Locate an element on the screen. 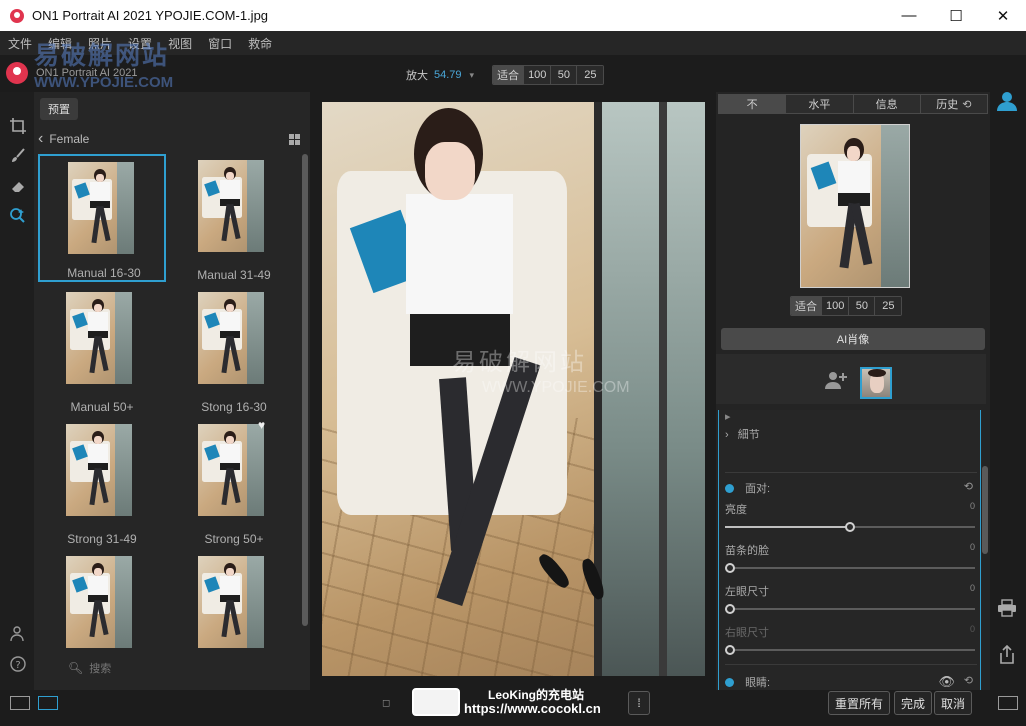  view-mode-icon: ◻ is located at coordinates (386, 703).